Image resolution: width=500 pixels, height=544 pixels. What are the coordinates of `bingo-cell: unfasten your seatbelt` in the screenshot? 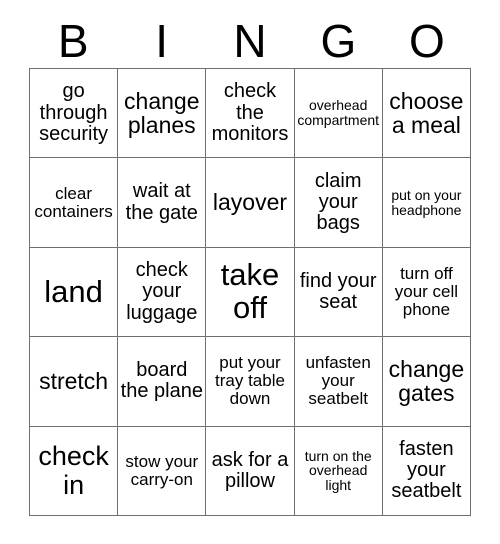 It's located at (338, 382).